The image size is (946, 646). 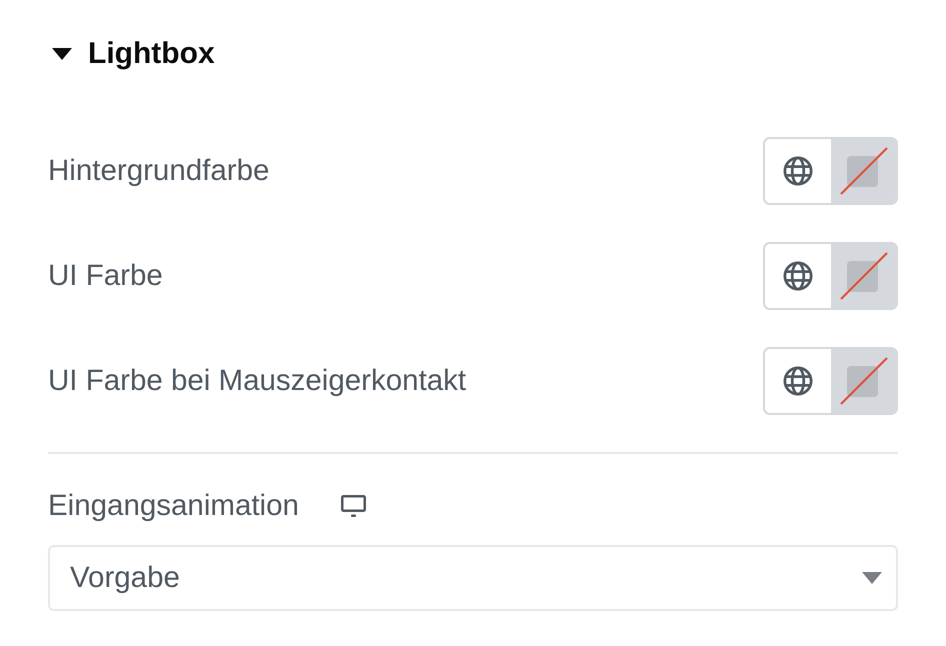 I want to click on animation-dropdown: Vorgabe, so click(x=473, y=578).